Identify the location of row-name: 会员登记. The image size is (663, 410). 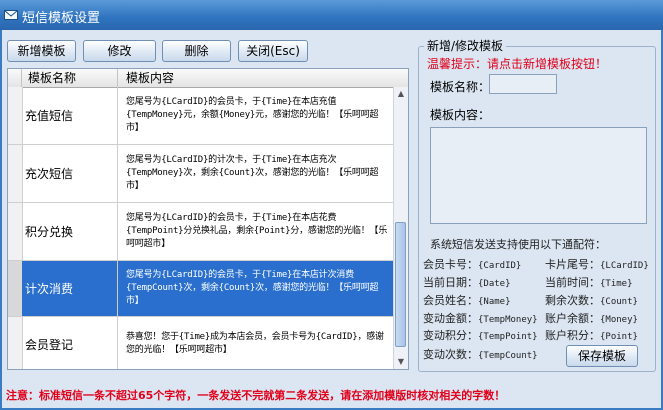
(70, 343).